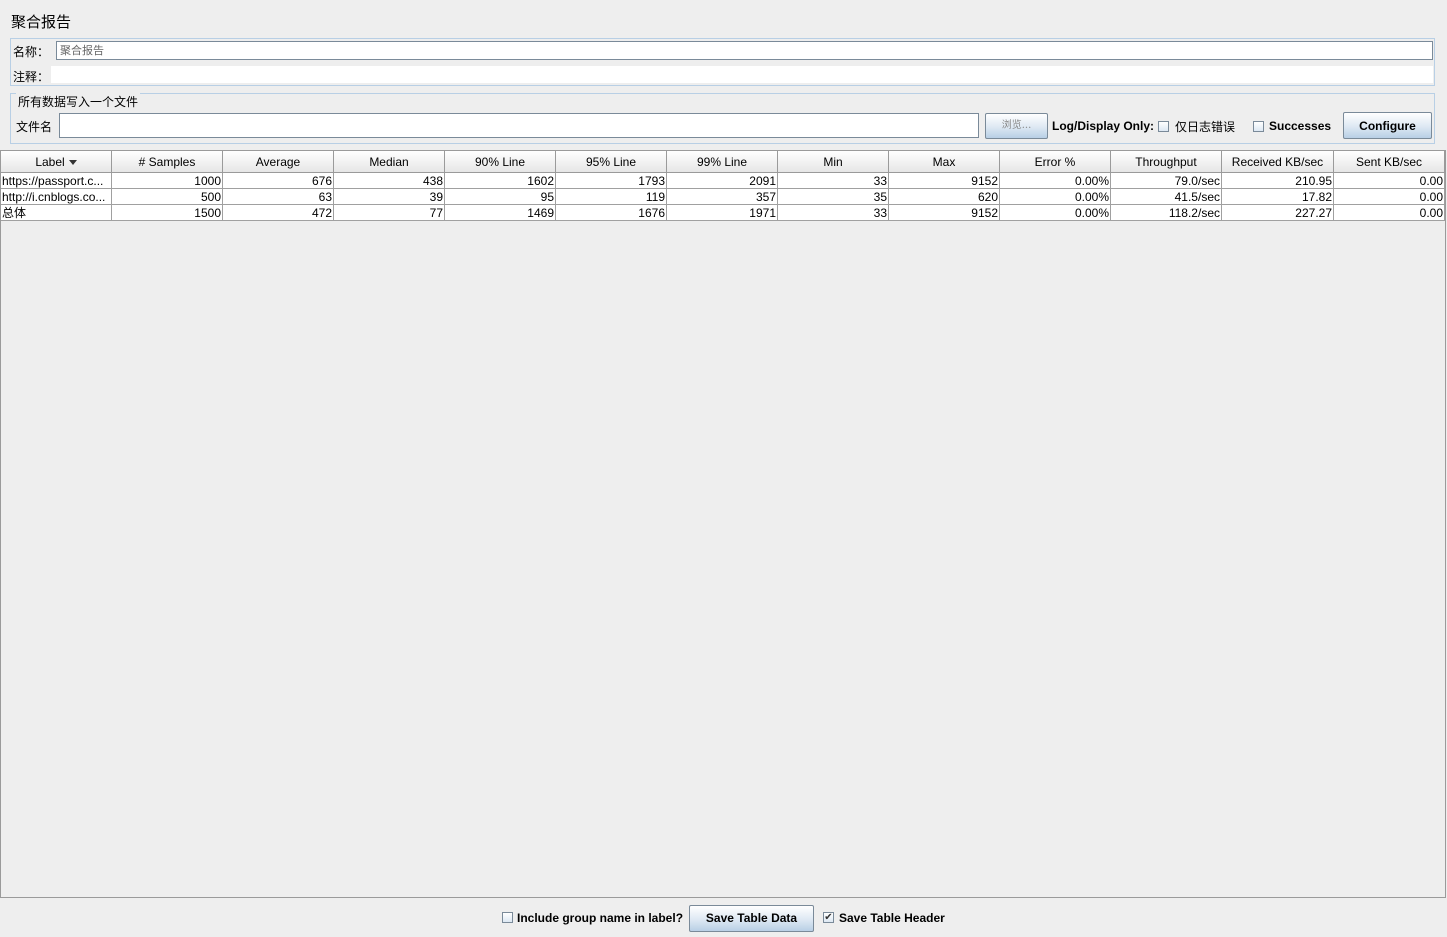  Describe the element at coordinates (167, 162) in the screenshot. I see `column-header-samples: # Samples` at that location.